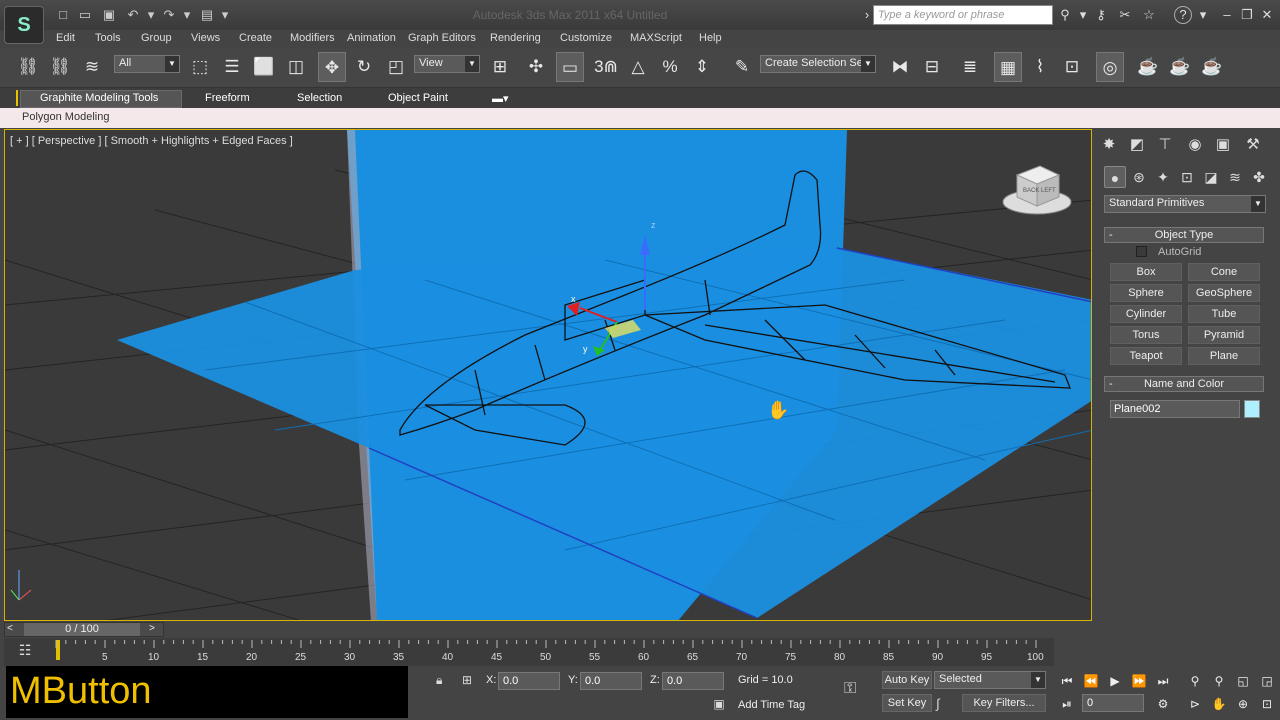  I want to click on menu-maxscript: MAXScript, so click(656, 38).